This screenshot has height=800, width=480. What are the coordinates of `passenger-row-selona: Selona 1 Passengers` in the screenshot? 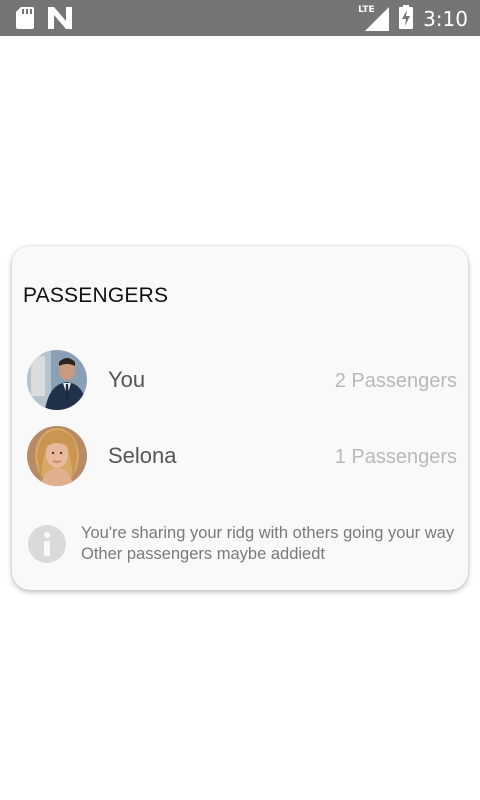 It's located at (242, 457).